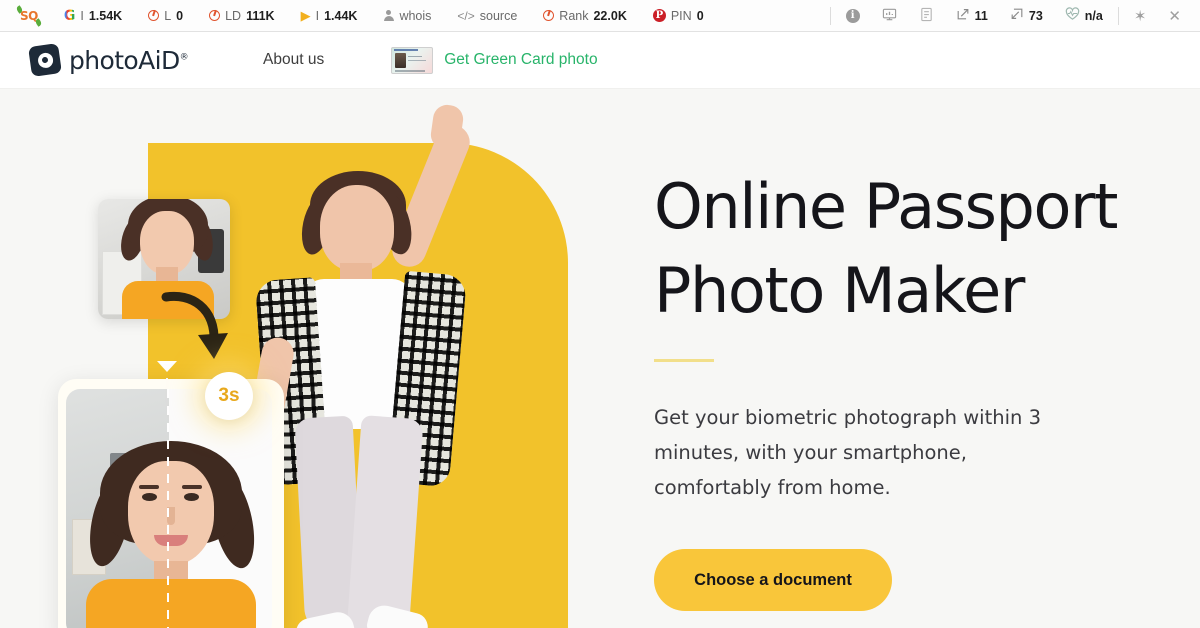 The width and height of the screenshot is (1200, 628). What do you see at coordinates (1072, 15) in the screenshot?
I see `heart-pulse-icon` at bounding box center [1072, 15].